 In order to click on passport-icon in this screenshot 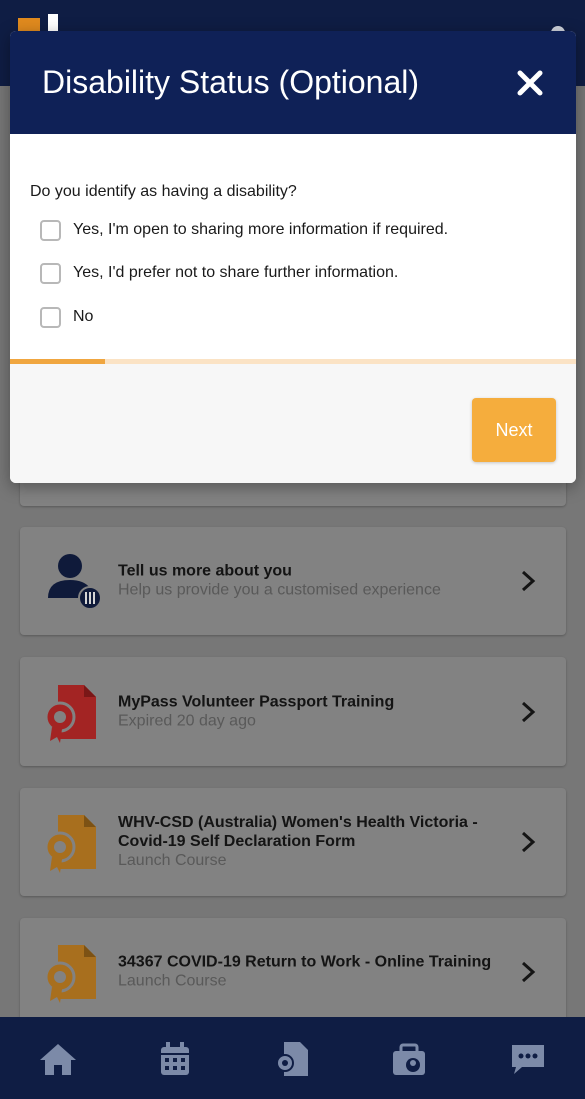, I will do `click(409, 1059)`.